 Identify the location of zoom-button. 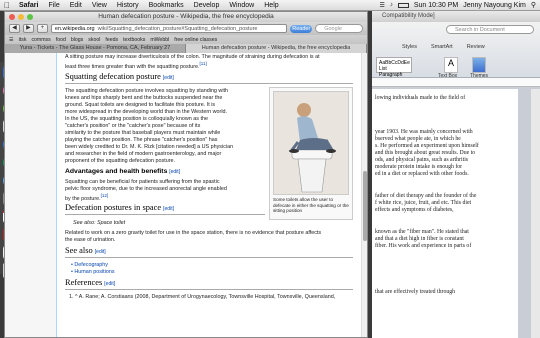
(30, 17).